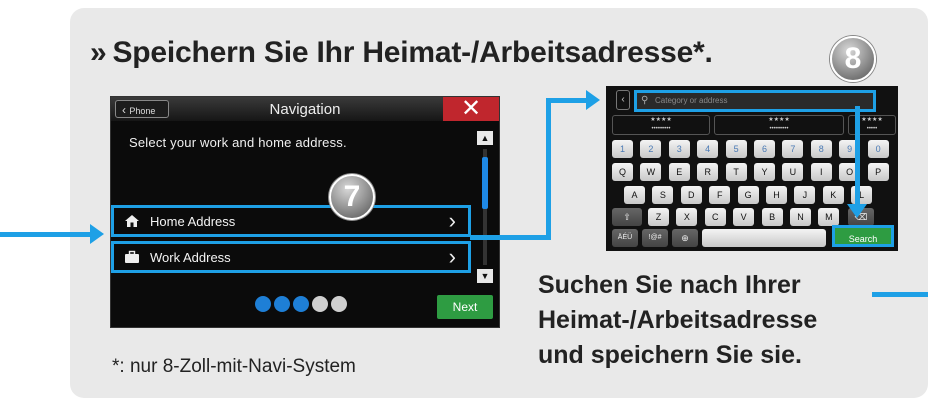 The image size is (928, 401). Describe the element at coordinates (132, 221) in the screenshot. I see `home-icon` at that location.